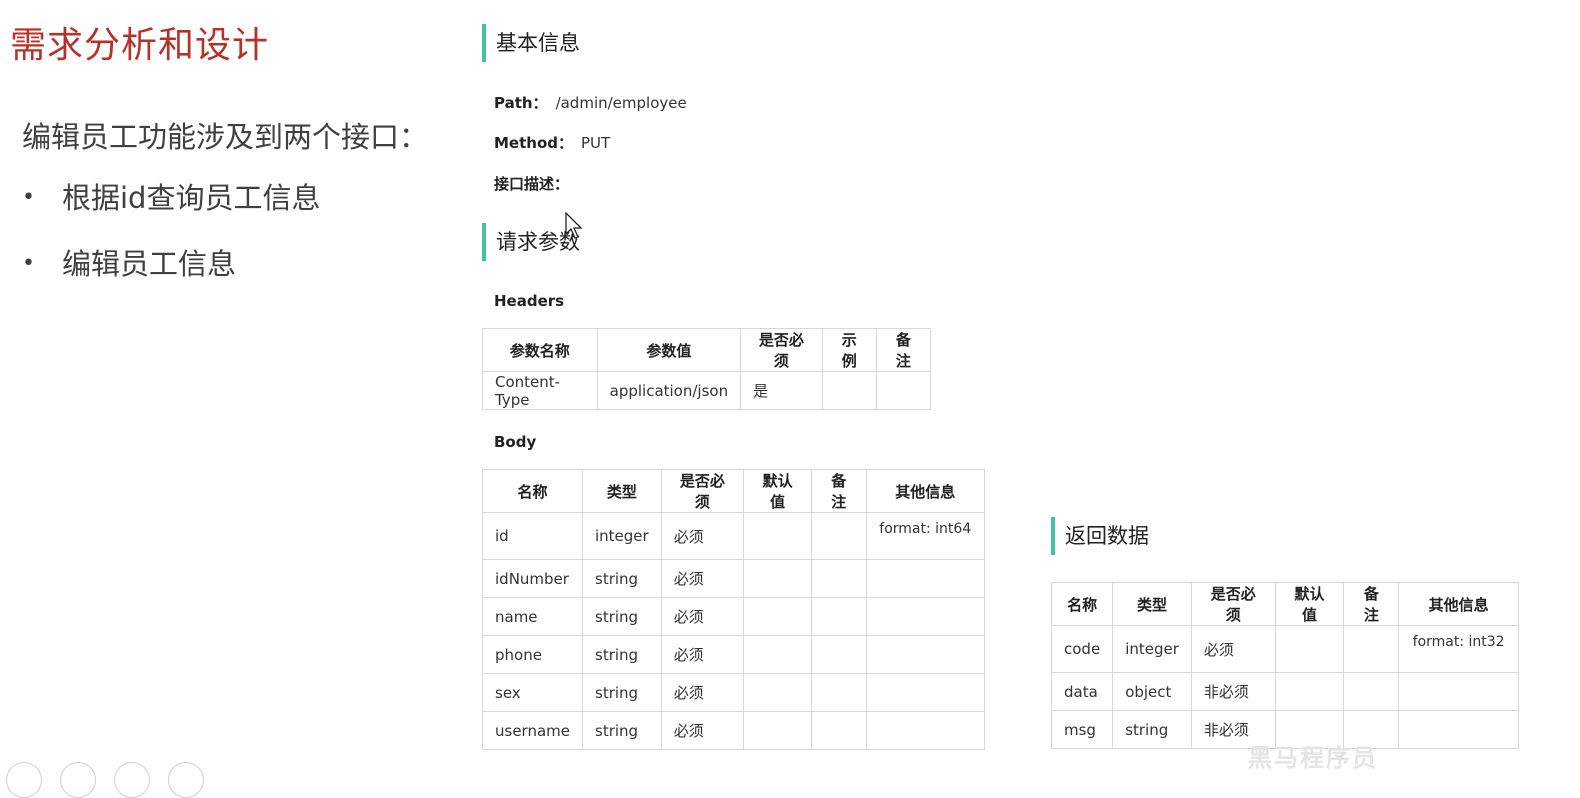 This screenshot has width=1580, height=798. I want to click on table-cell: object, so click(1152, 691).